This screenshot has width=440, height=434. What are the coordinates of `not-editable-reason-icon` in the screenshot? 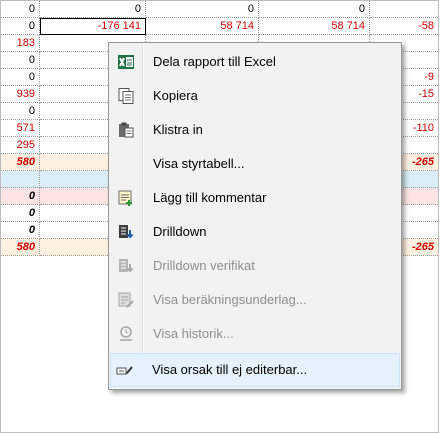 It's located at (125, 370).